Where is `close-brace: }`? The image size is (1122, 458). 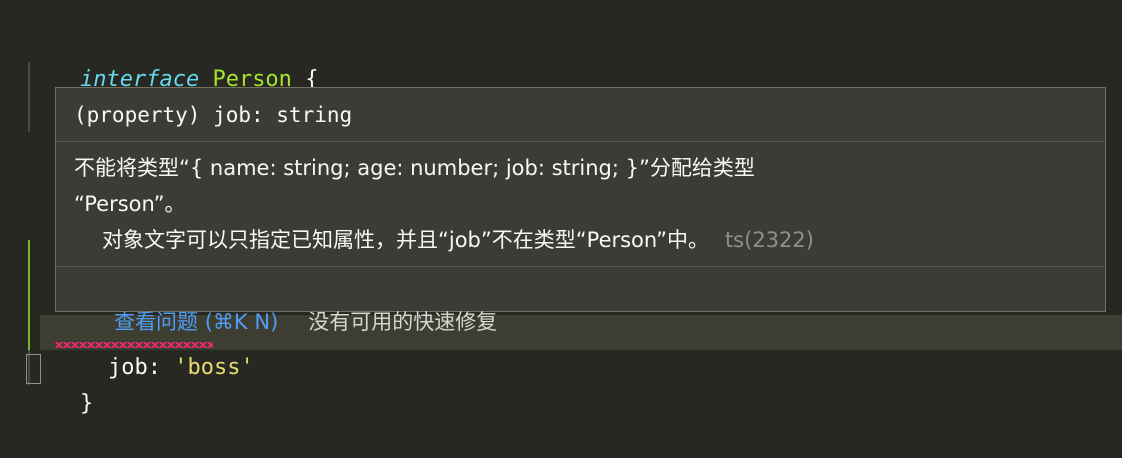
close-brace: } is located at coordinates (86, 403).